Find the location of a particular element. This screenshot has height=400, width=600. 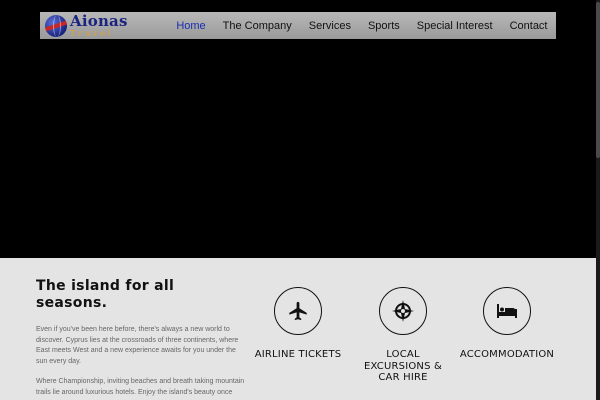

compass-icon is located at coordinates (403, 311).